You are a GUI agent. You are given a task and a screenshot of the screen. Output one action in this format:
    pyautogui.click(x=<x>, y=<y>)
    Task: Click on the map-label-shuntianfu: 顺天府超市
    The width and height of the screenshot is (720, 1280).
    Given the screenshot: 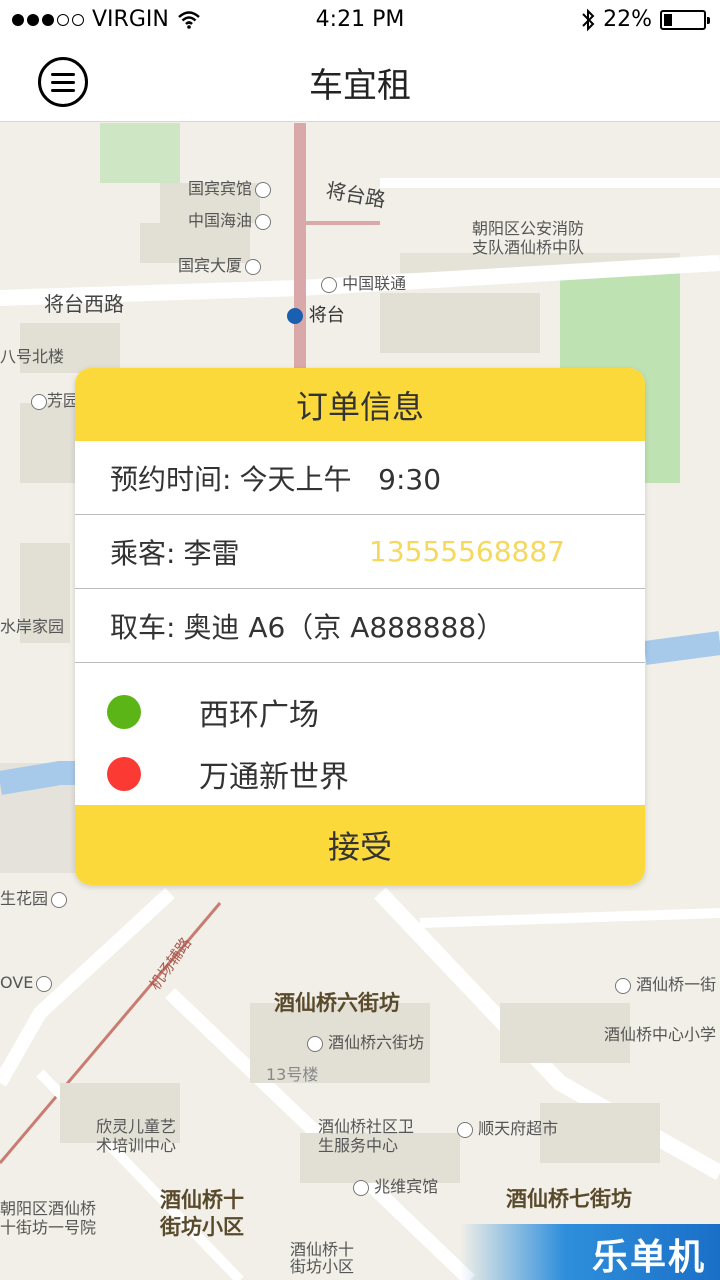 What is the action you would take?
    pyautogui.click(x=518, y=1128)
    